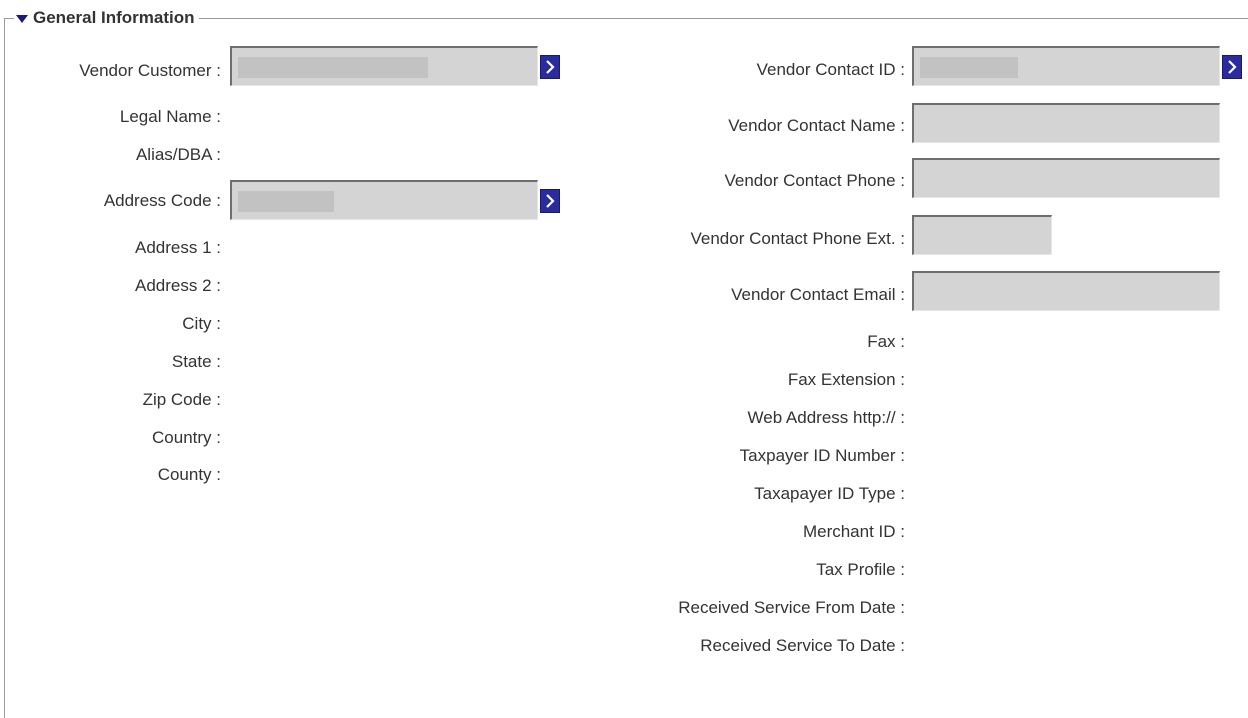  I want to click on state-label: State :, so click(196, 361).